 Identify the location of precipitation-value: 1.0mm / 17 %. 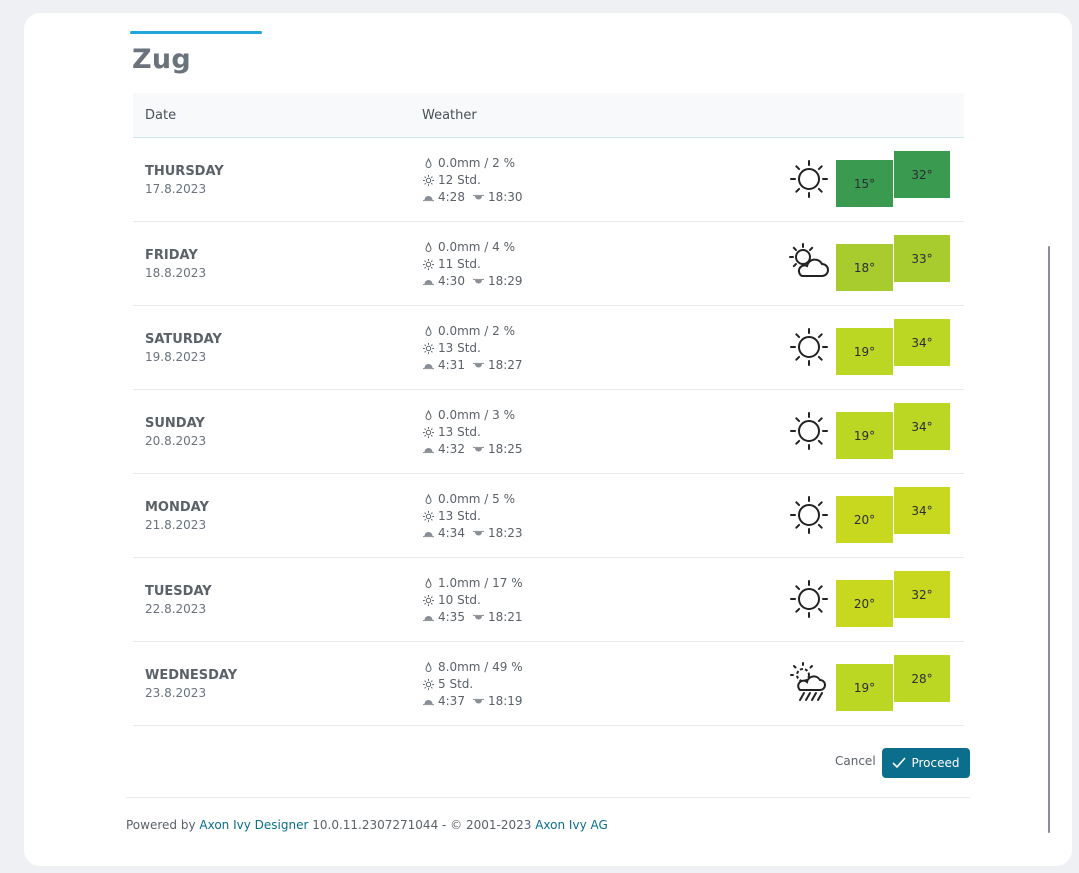
(480, 583).